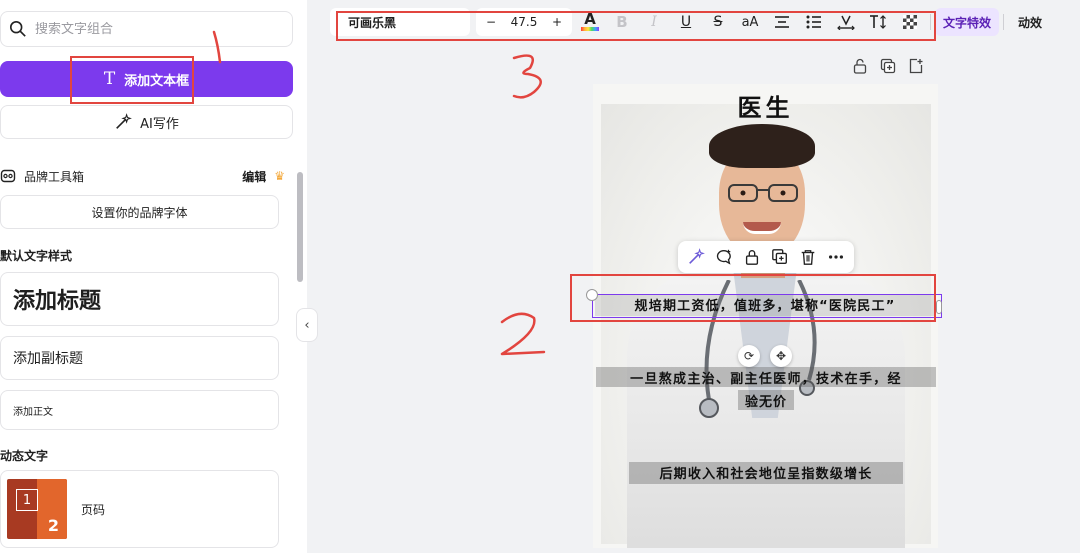 This screenshot has width=1080, height=553. What do you see at coordinates (967, 22) in the screenshot?
I see `text-effects-button: 文字特效` at bounding box center [967, 22].